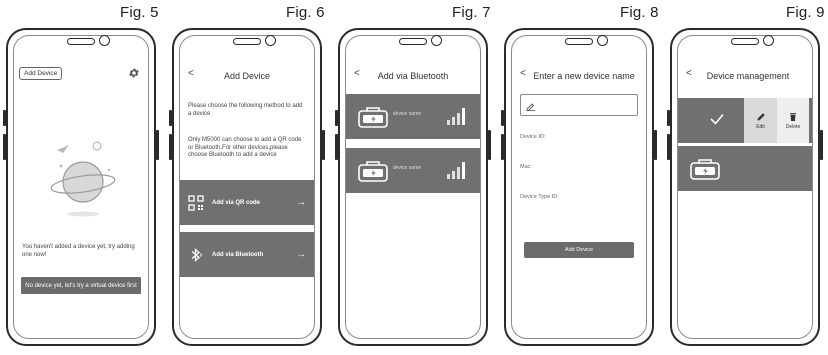  Describe the element at coordinates (748, 76) in the screenshot. I see `page-title: Device management` at that location.